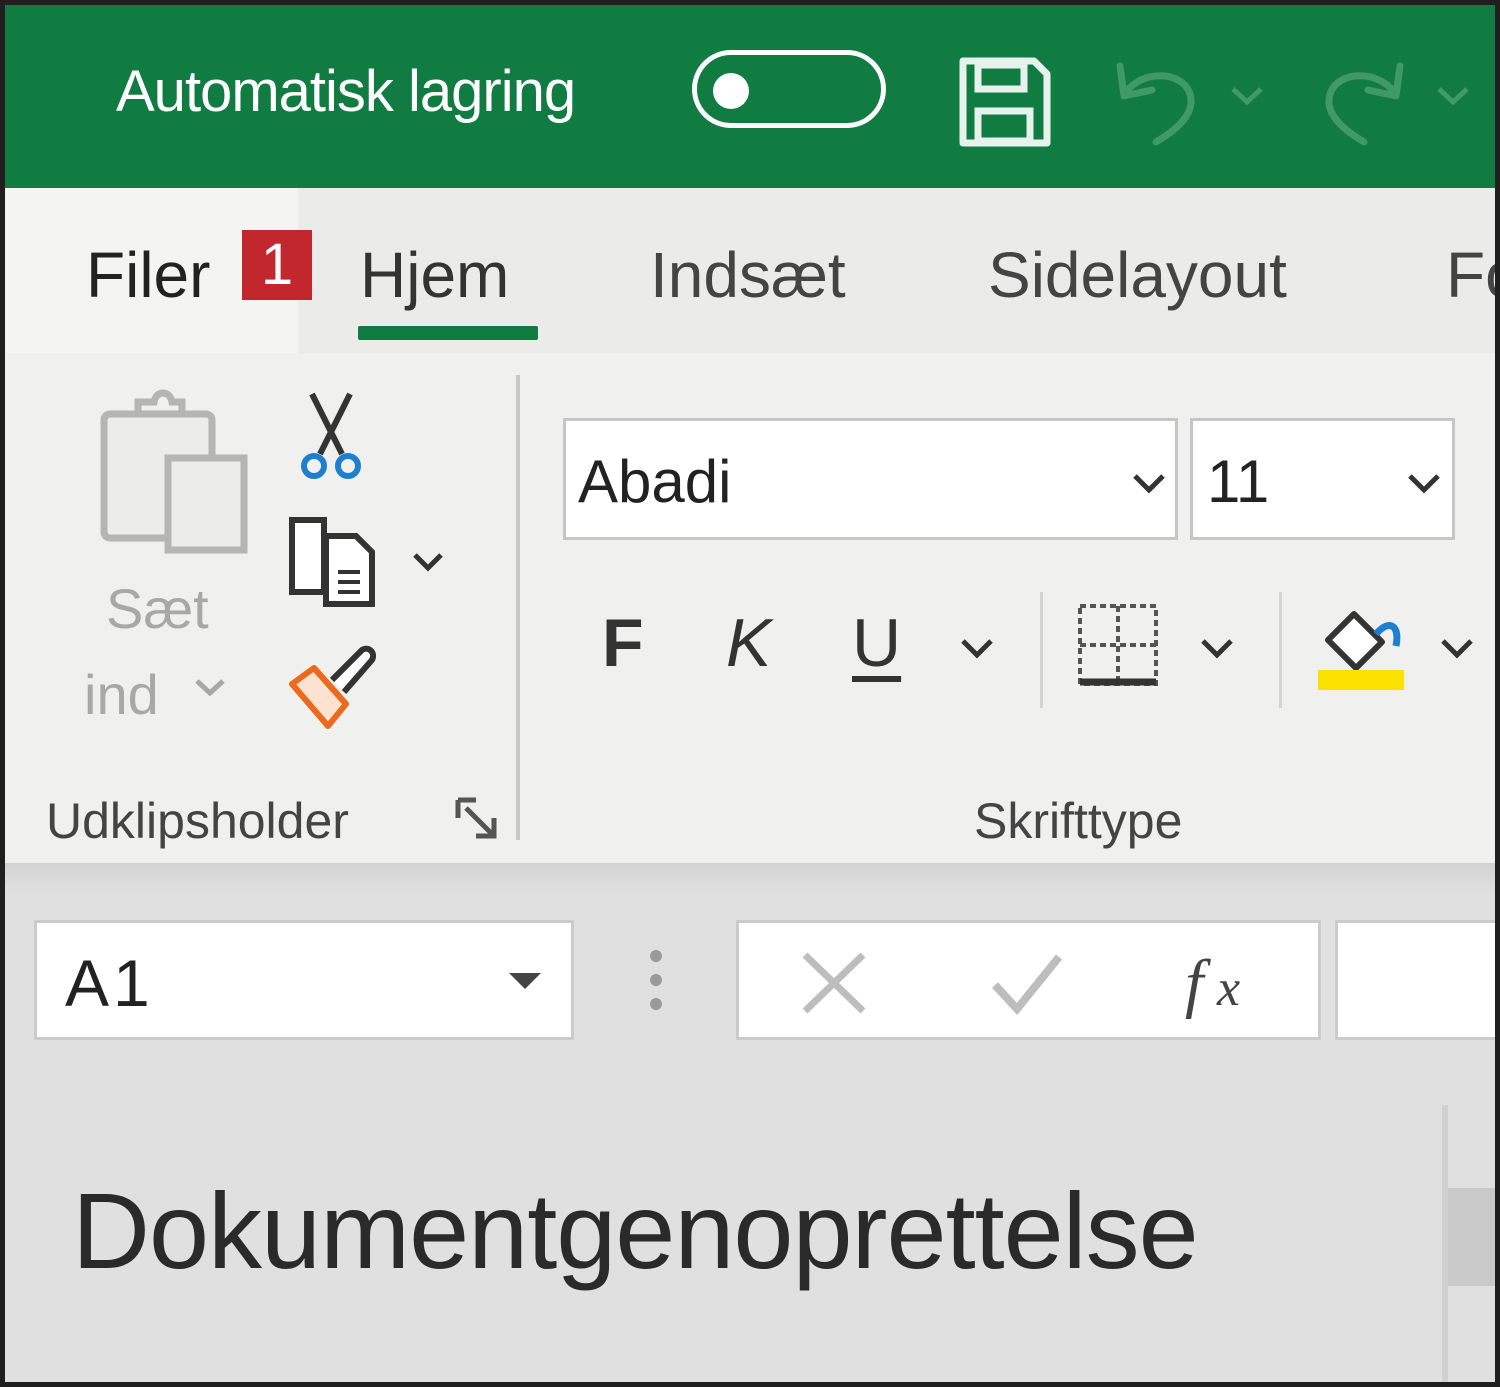 Image resolution: width=1500 pixels, height=1387 pixels. I want to click on title-bar: Automatisk lagring, so click(750, 94).